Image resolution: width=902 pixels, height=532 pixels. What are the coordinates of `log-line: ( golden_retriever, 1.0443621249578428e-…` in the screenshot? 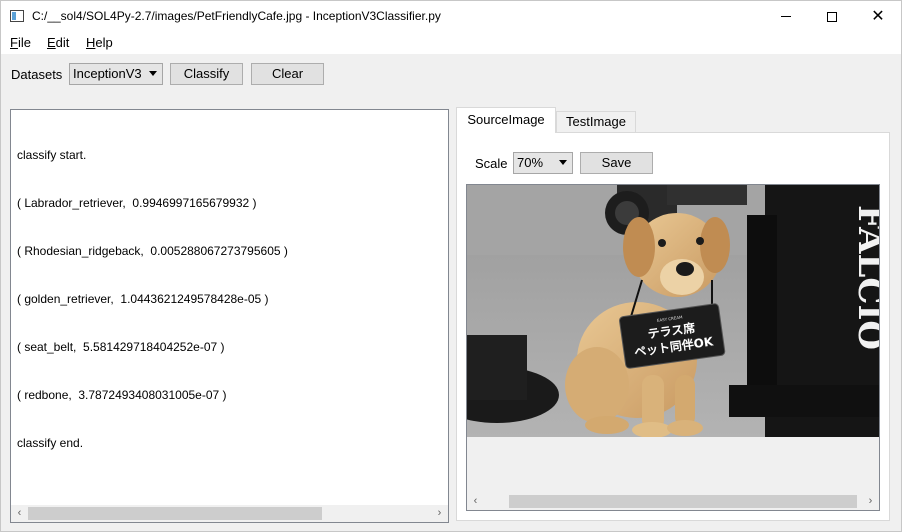 It's located at (143, 299).